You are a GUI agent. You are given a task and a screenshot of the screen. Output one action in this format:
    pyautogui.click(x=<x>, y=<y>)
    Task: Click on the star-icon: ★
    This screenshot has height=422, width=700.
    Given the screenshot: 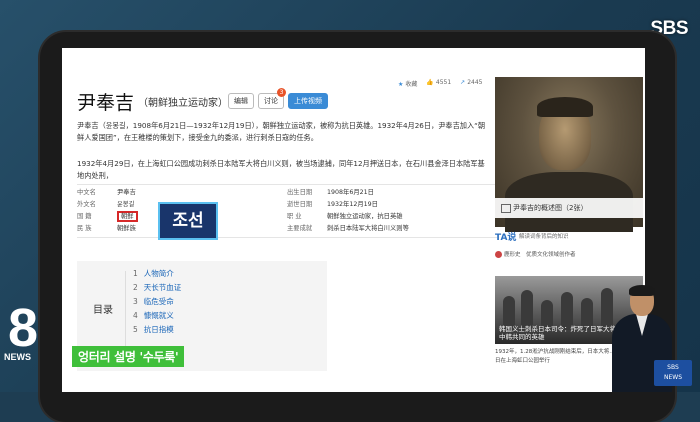 What is the action you would take?
    pyautogui.click(x=401, y=84)
    